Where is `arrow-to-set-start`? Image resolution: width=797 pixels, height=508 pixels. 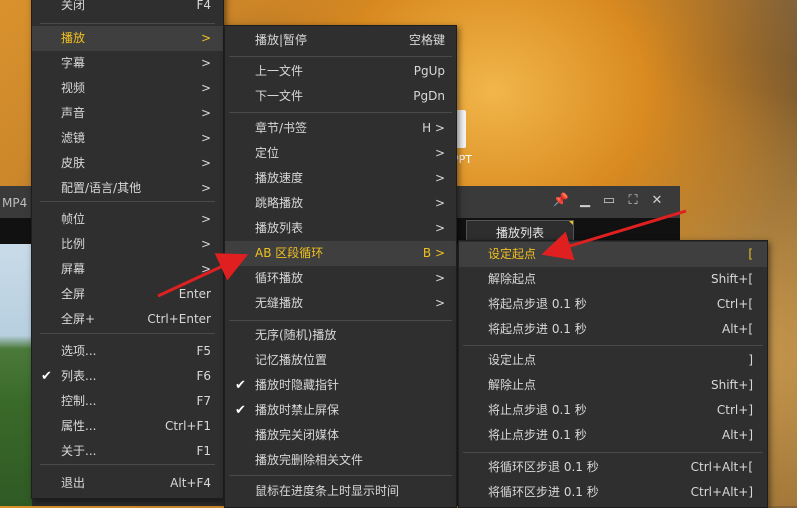 arrow-to-set-start is located at coordinates (614, 235).